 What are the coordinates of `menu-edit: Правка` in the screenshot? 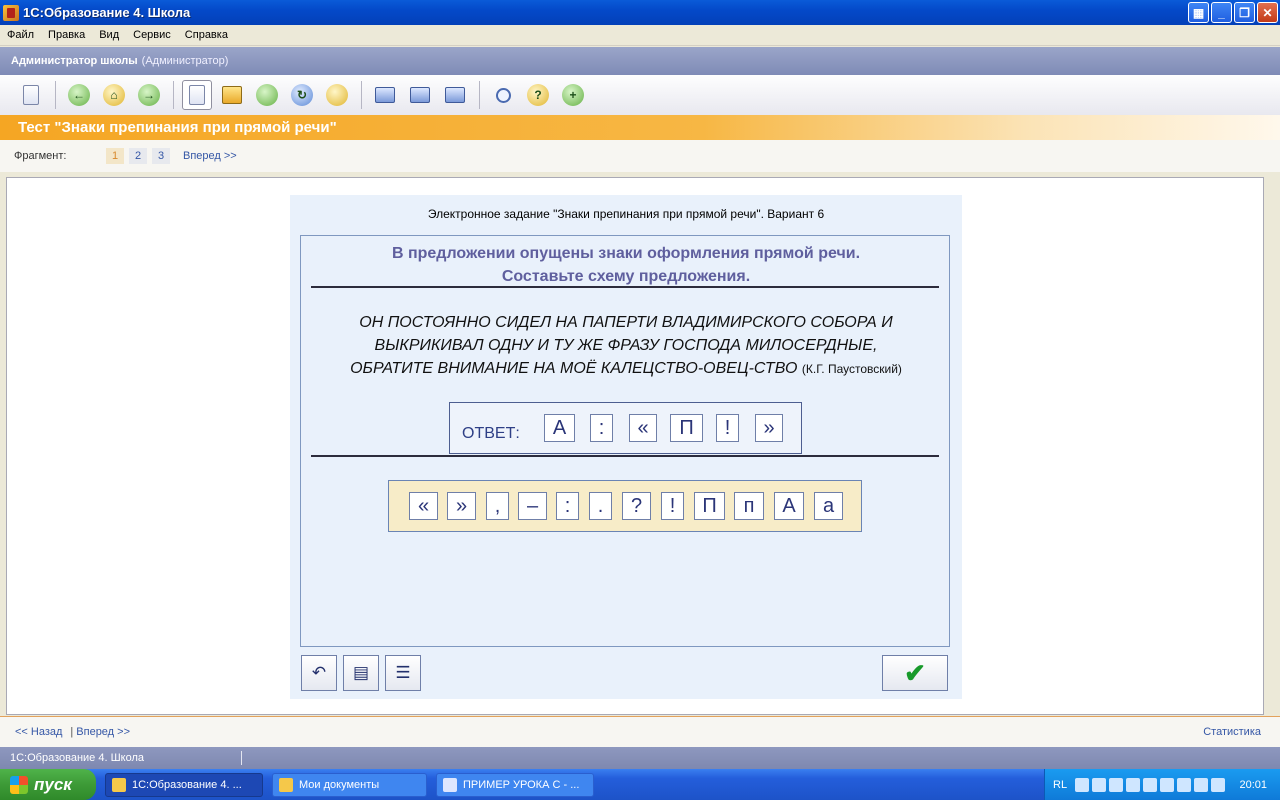 It's located at (66, 35).